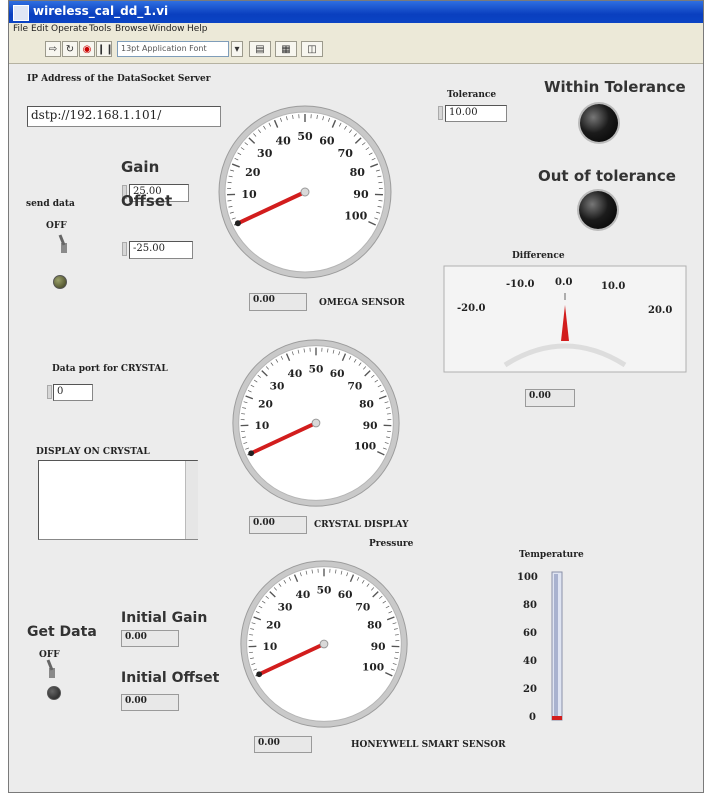 This screenshot has width=709, height=793. Describe the element at coordinates (69, 29) in the screenshot. I see `menu-operate: Operate` at that location.